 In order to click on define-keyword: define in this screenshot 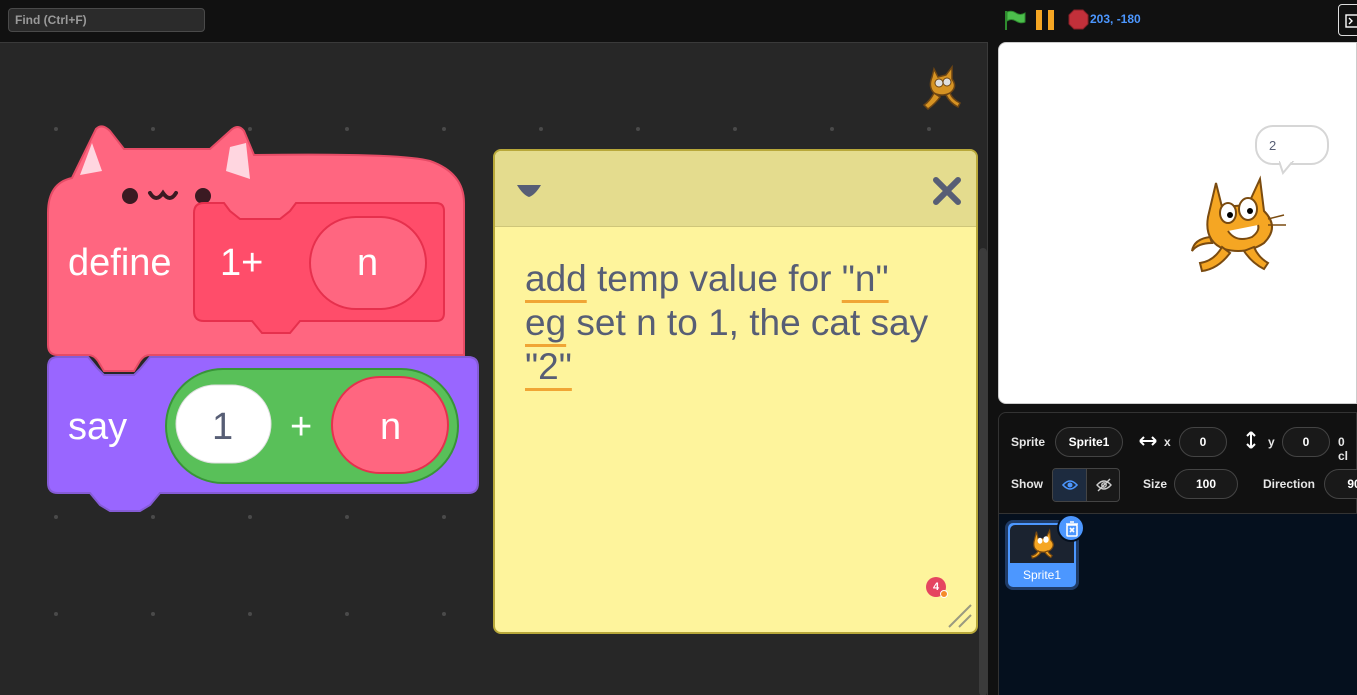, I will do `click(120, 263)`.